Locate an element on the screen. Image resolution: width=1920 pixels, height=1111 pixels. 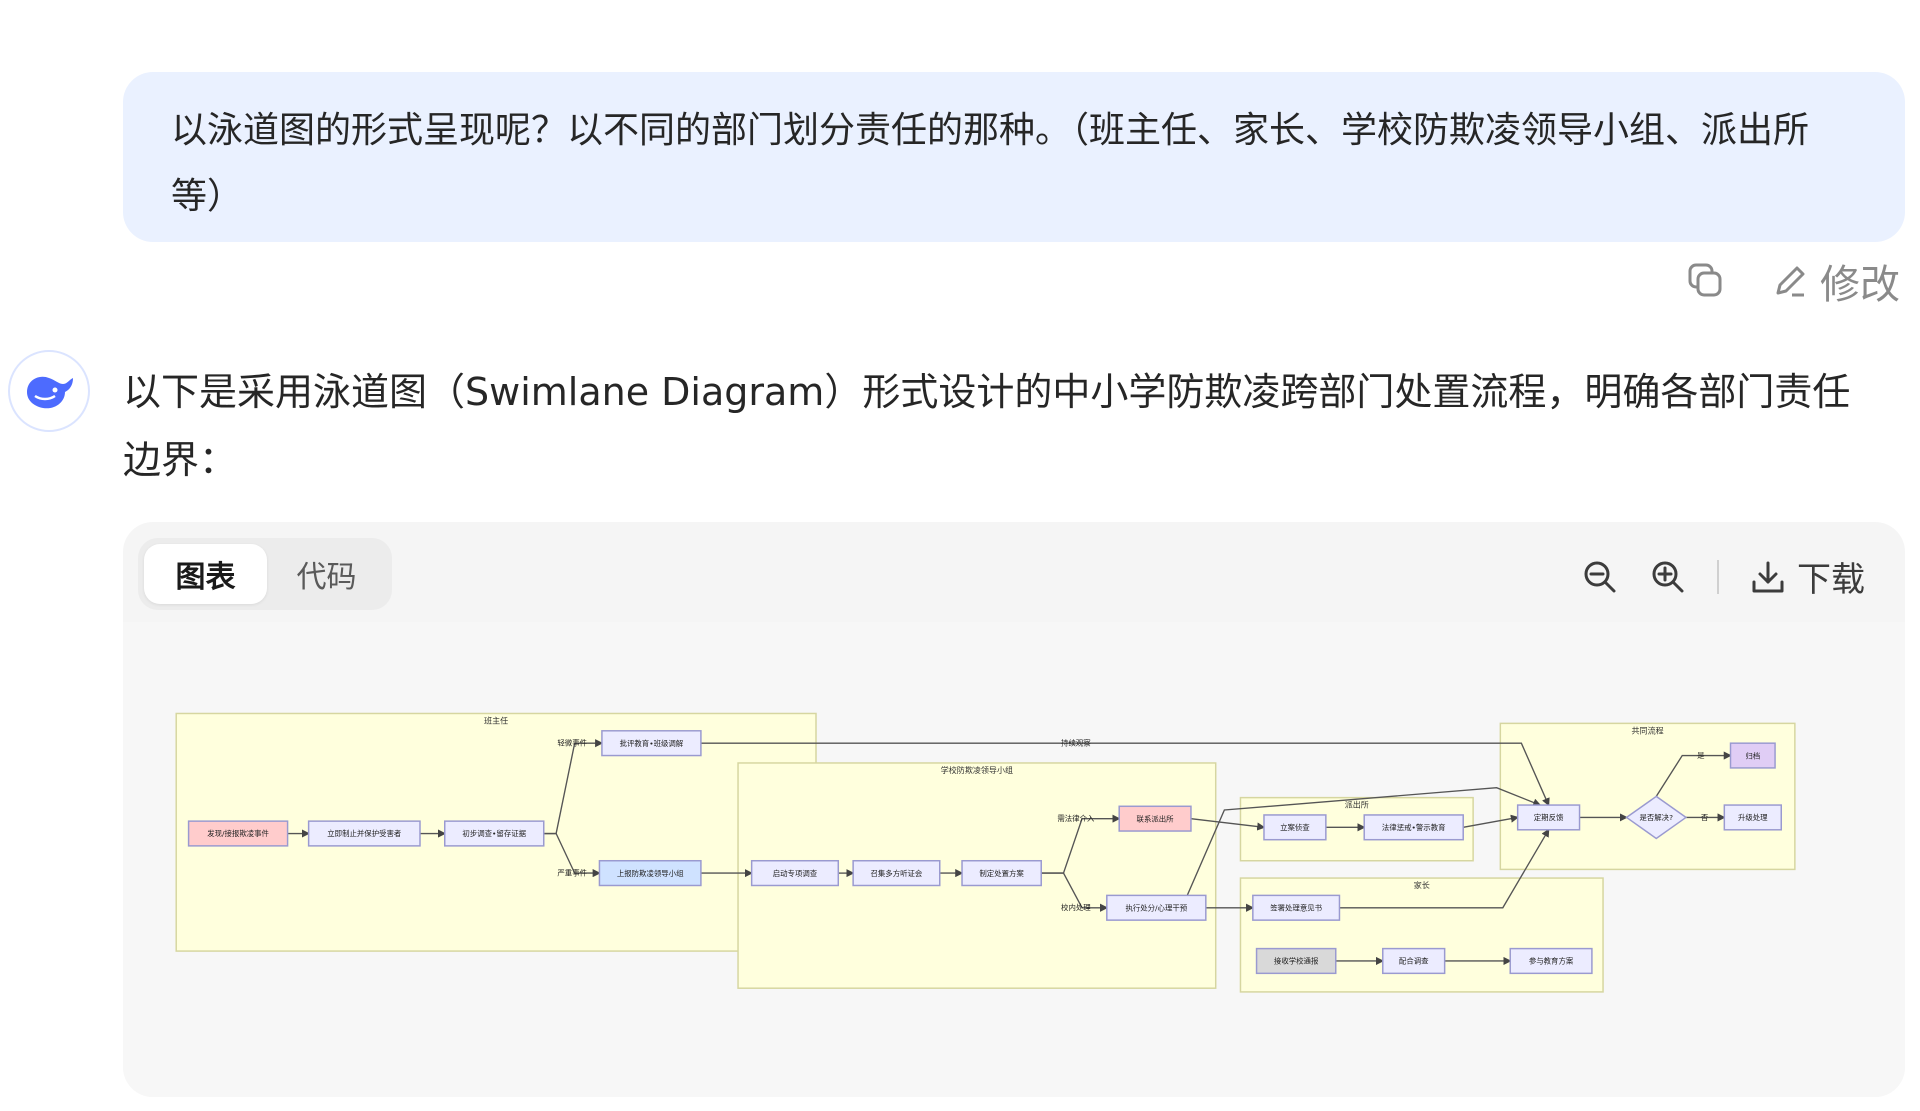
node-label: 召集多方听证会 is located at coordinates (897, 873).